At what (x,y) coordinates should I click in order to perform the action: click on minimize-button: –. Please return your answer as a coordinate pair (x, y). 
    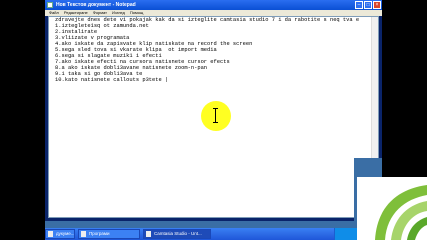
    Looking at the image, I should click on (359, 5).